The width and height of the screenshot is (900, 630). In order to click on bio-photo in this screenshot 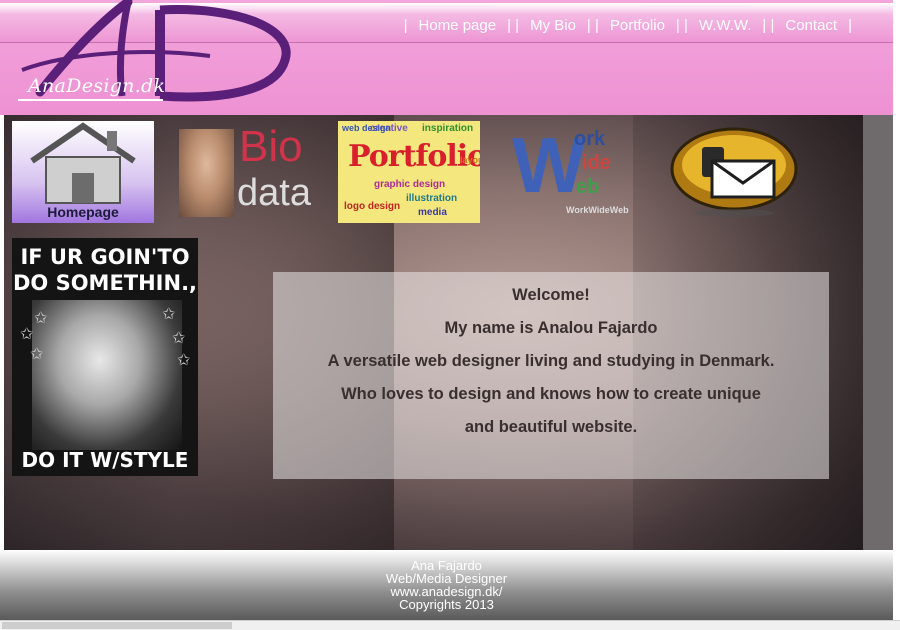, I will do `click(206, 173)`.